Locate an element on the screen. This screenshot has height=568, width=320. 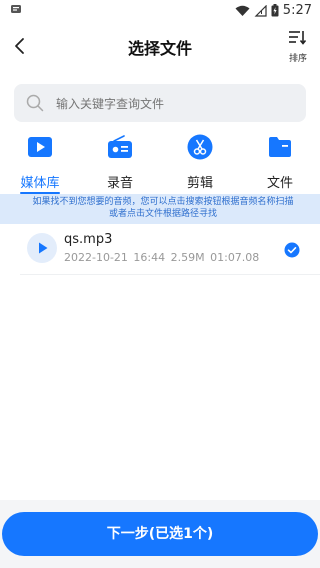
category-tabs: 媒体库 录音 剪辑 文件 is located at coordinates (160, 163).